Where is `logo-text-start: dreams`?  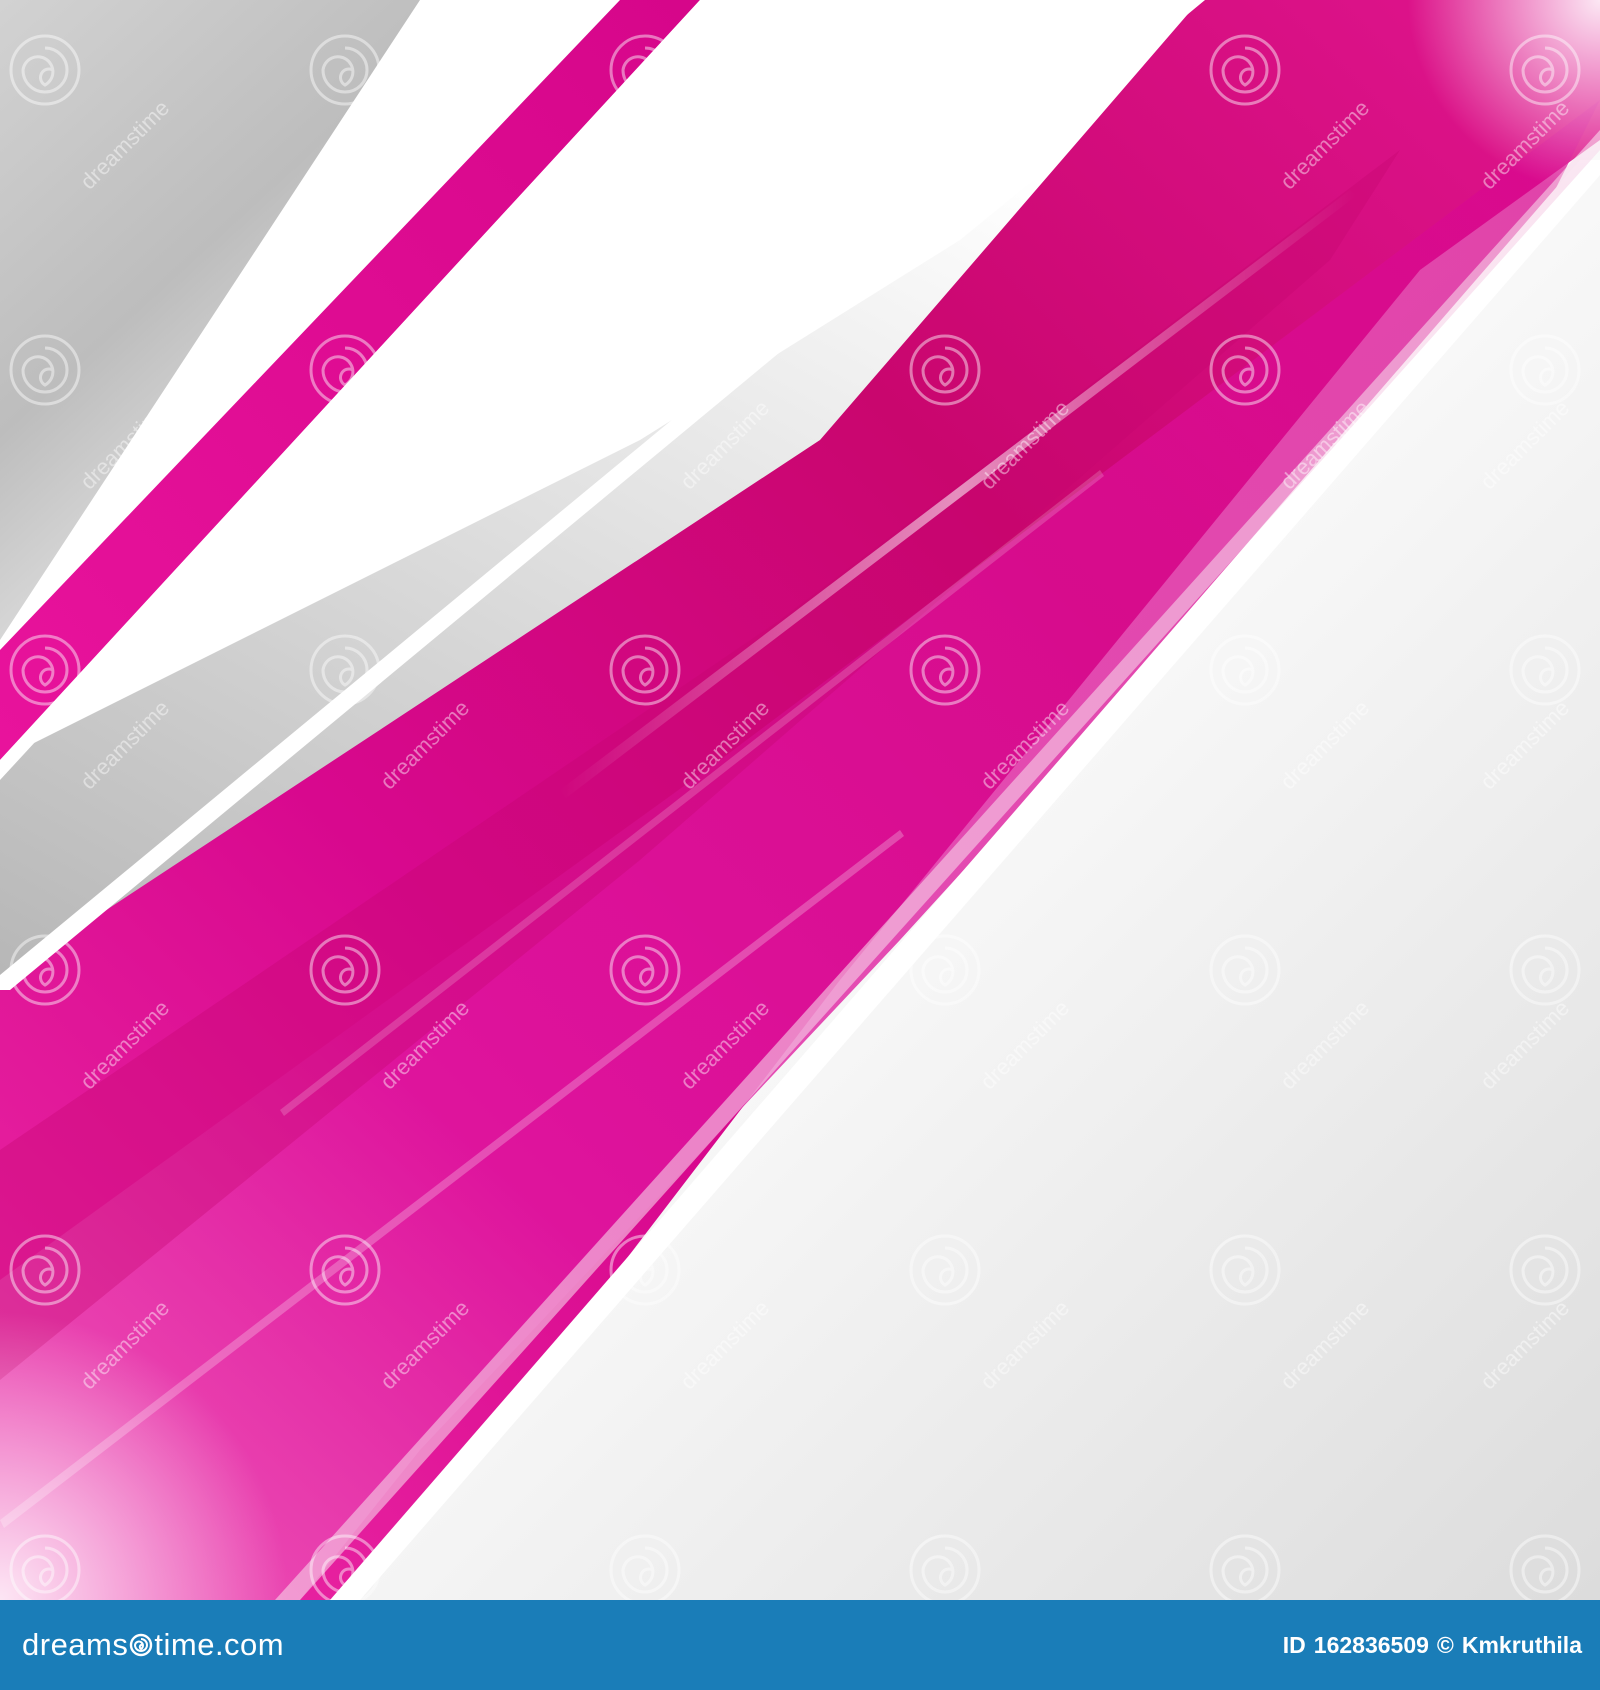 logo-text-start: dreams is located at coordinates (75, 1644).